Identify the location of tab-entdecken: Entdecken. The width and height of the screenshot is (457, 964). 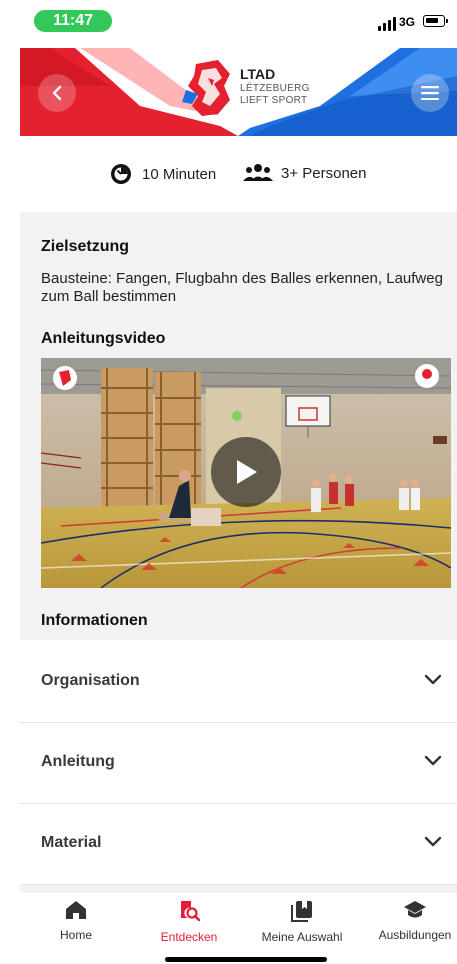
(189, 922).